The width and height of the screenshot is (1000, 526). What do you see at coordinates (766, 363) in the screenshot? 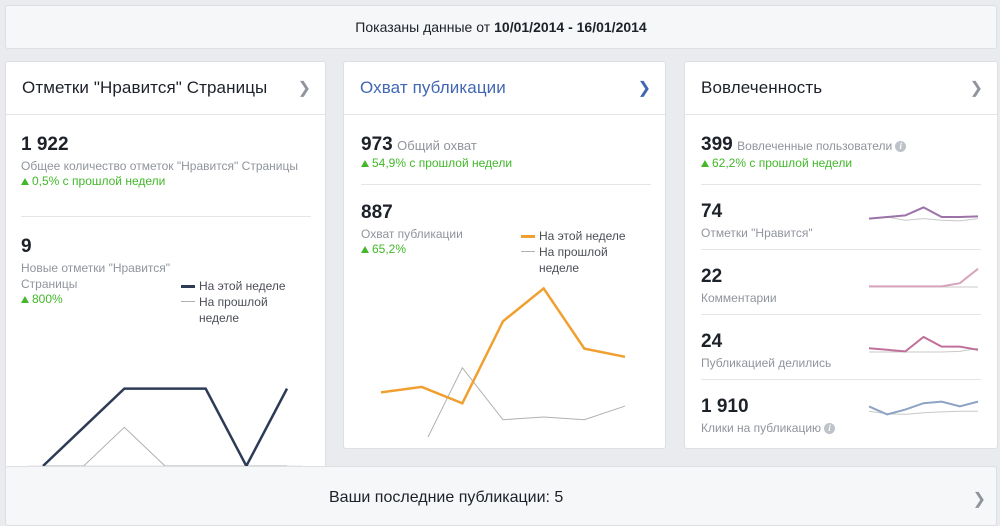
I see `shares-label: Публикацией делились` at bounding box center [766, 363].